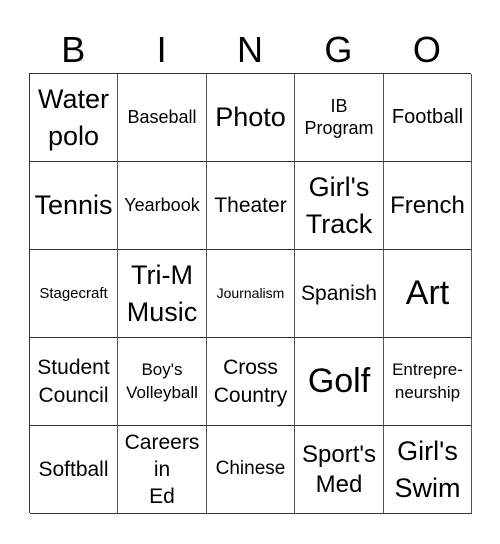 The image size is (500, 544). I want to click on cell-label: Spanish, so click(339, 293).